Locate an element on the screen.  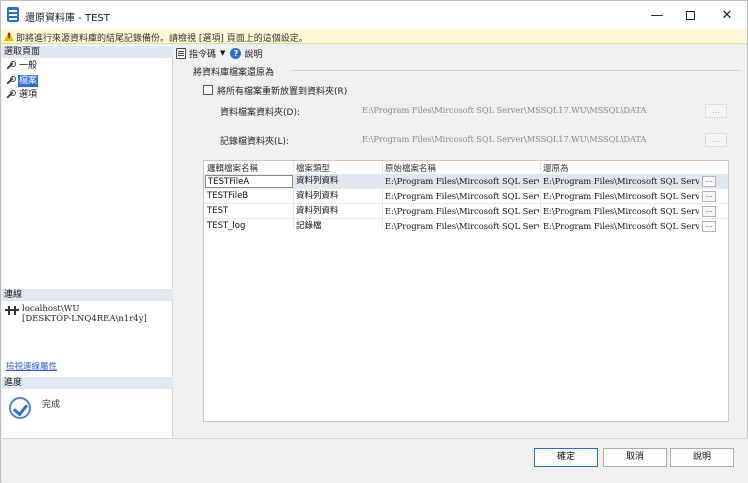
column-header-logical: 邏輯檔案名稱 is located at coordinates (233, 169).